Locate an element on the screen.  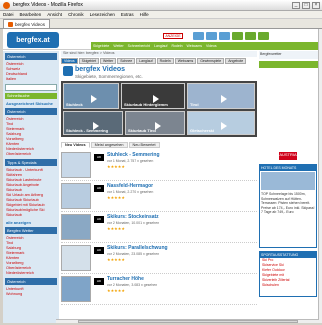
firefox-icon is located at coordinates (6, 5).